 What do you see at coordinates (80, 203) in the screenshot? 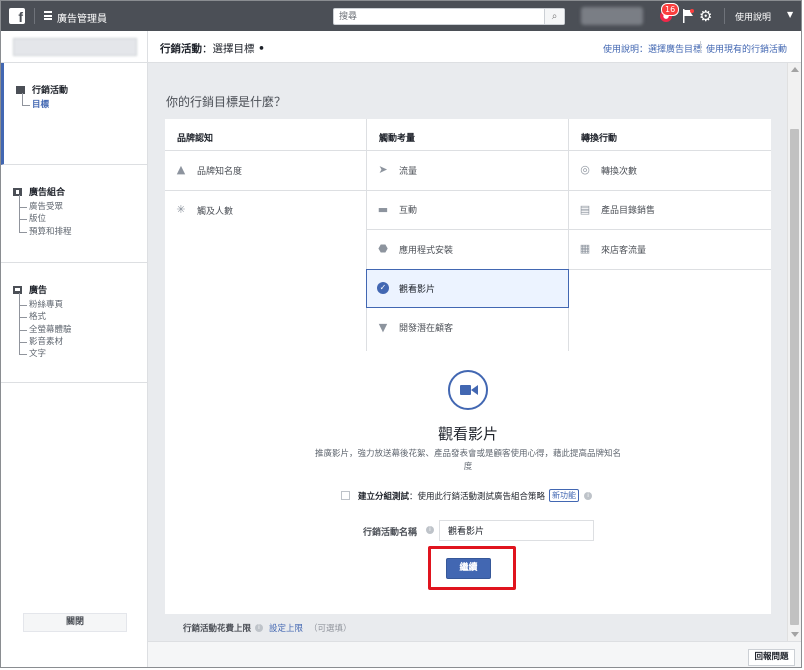
I see `nav-item-audience: 廣告受眾` at bounding box center [80, 203].